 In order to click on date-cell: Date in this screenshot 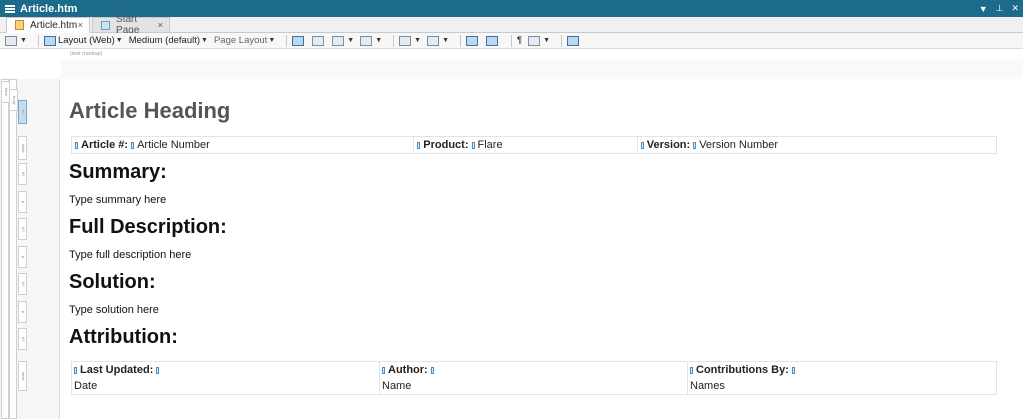, I will do `click(226, 386)`.